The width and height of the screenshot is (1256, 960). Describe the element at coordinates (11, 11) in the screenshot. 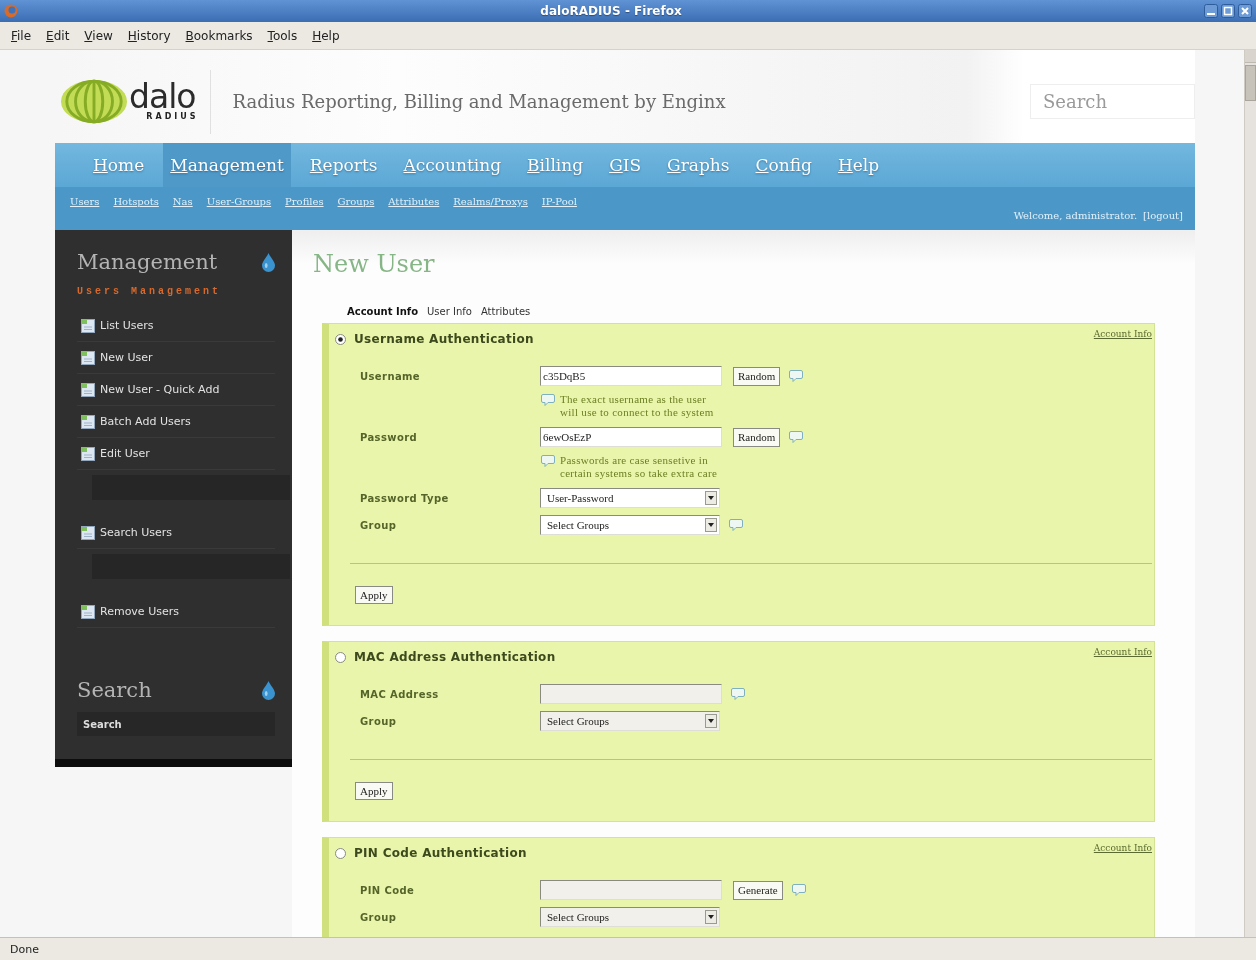

I see `app-icon` at that location.